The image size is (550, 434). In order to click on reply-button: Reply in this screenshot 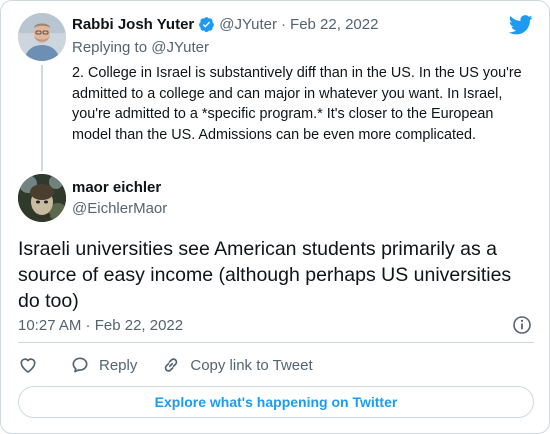, I will do `click(103, 365)`.